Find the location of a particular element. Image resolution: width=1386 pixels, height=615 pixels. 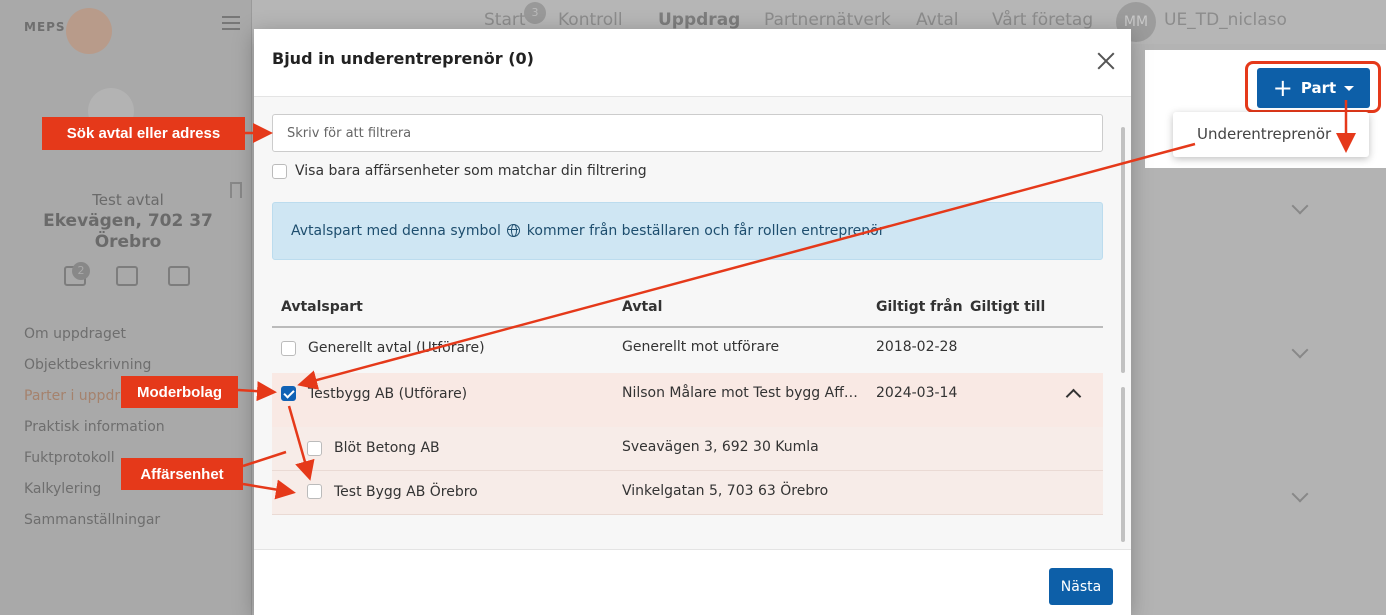

info-text-before: Avtalspart med denna symbol is located at coordinates (396, 231).